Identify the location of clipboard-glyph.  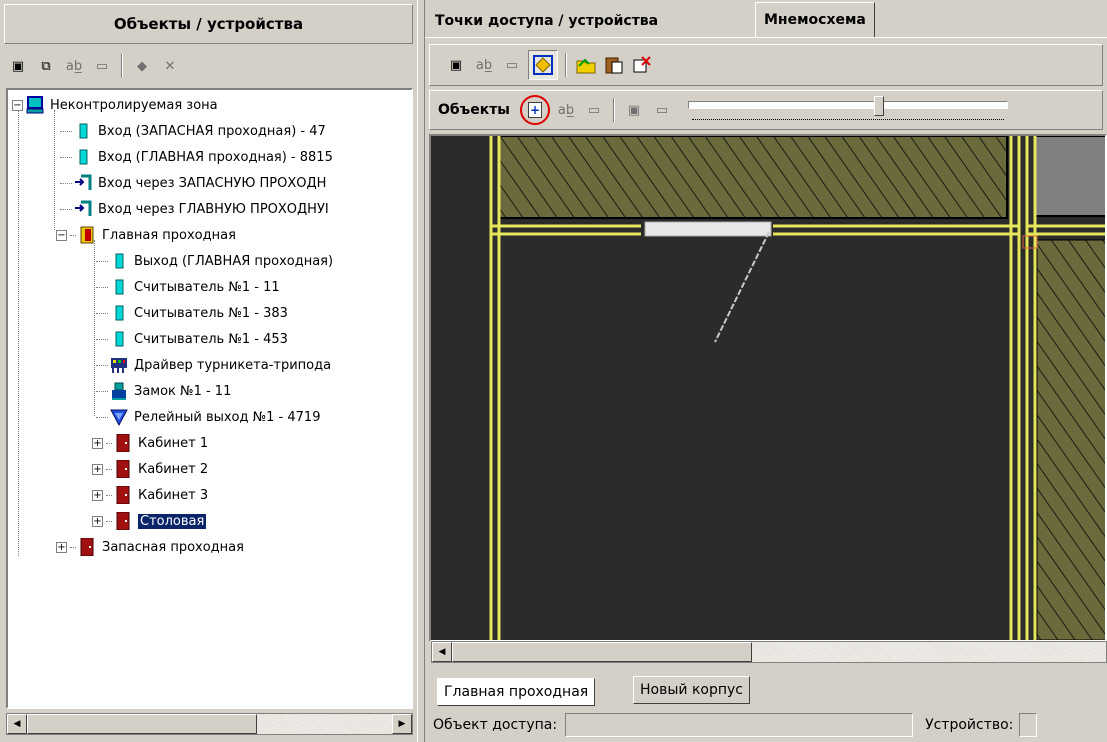
(614, 65).